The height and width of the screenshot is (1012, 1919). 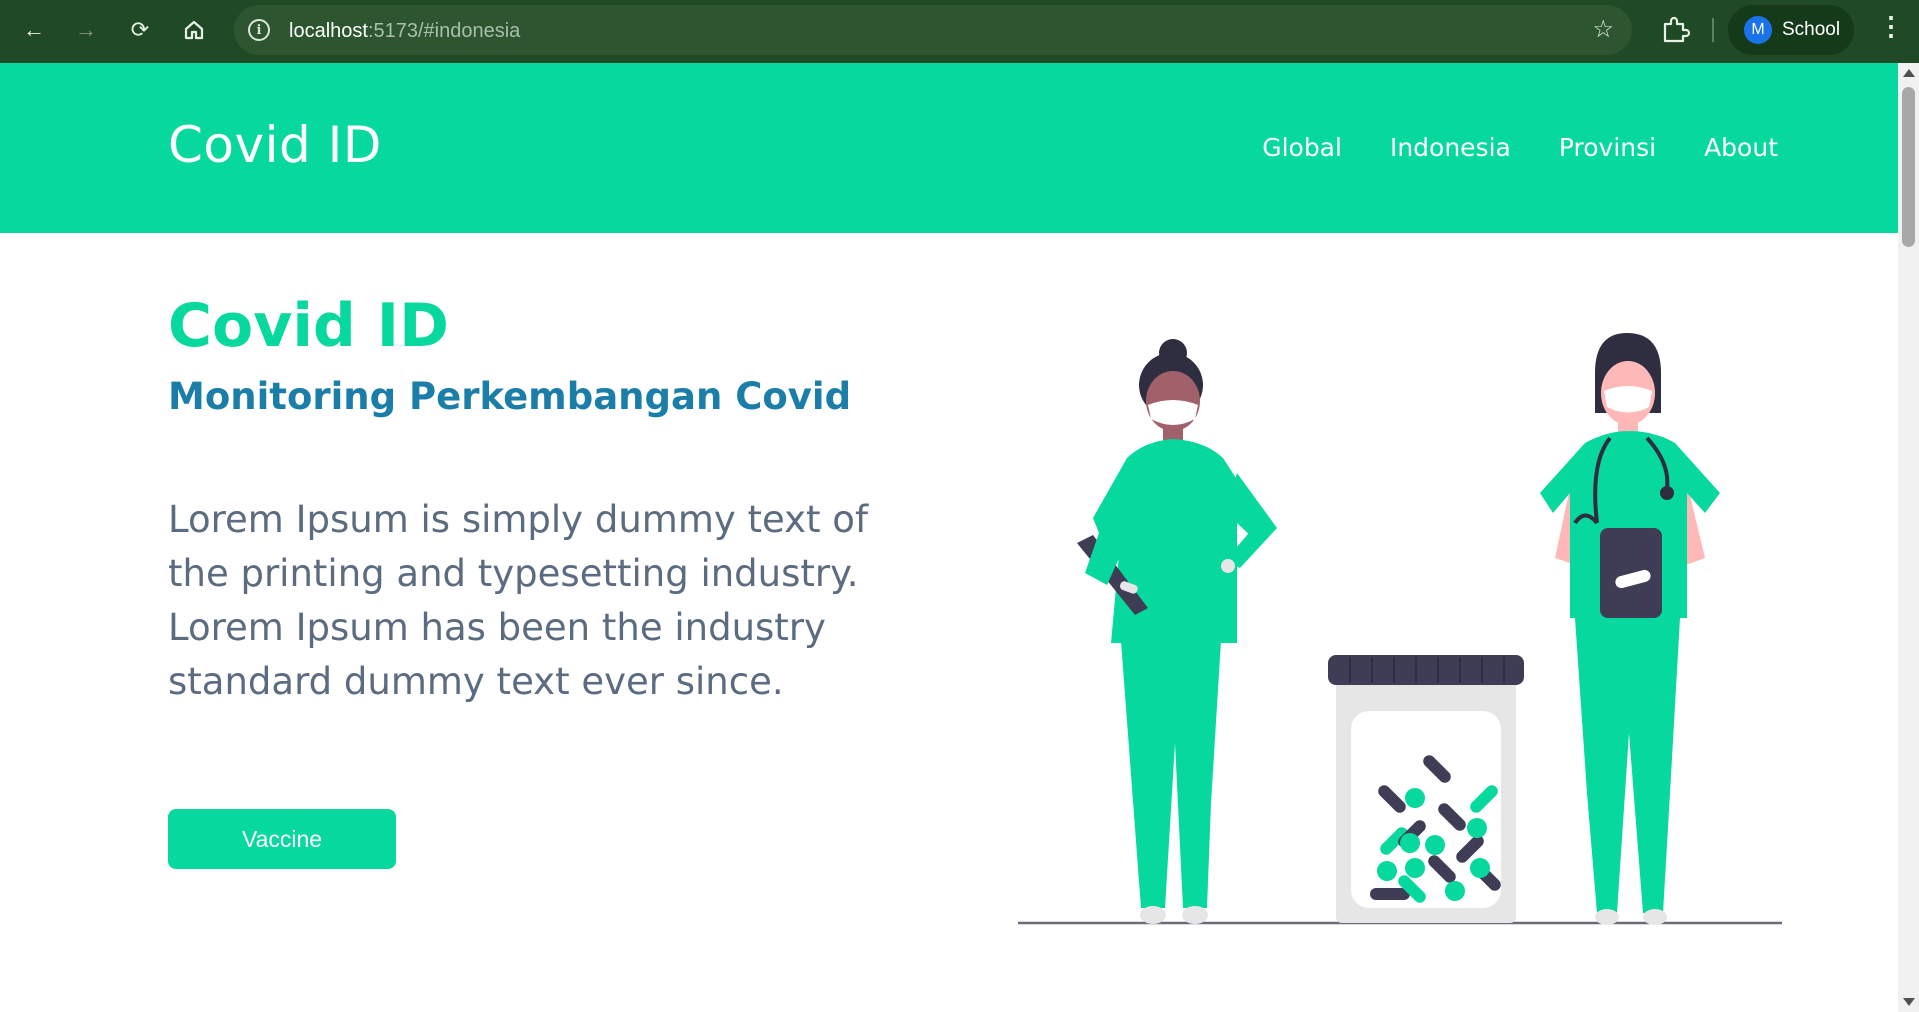 What do you see at coordinates (1891, 26) in the screenshot?
I see `more-menu-icon: ⋮` at bounding box center [1891, 26].